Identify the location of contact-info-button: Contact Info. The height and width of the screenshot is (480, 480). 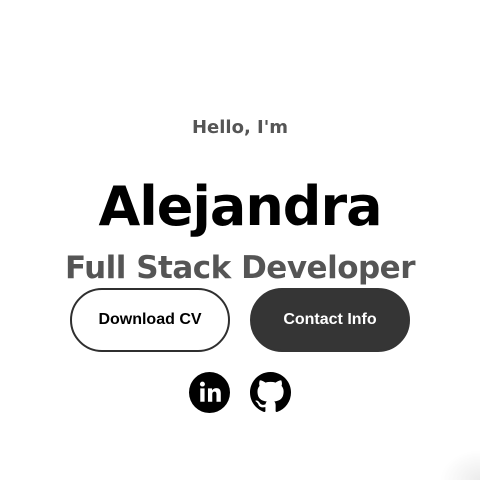
(330, 320).